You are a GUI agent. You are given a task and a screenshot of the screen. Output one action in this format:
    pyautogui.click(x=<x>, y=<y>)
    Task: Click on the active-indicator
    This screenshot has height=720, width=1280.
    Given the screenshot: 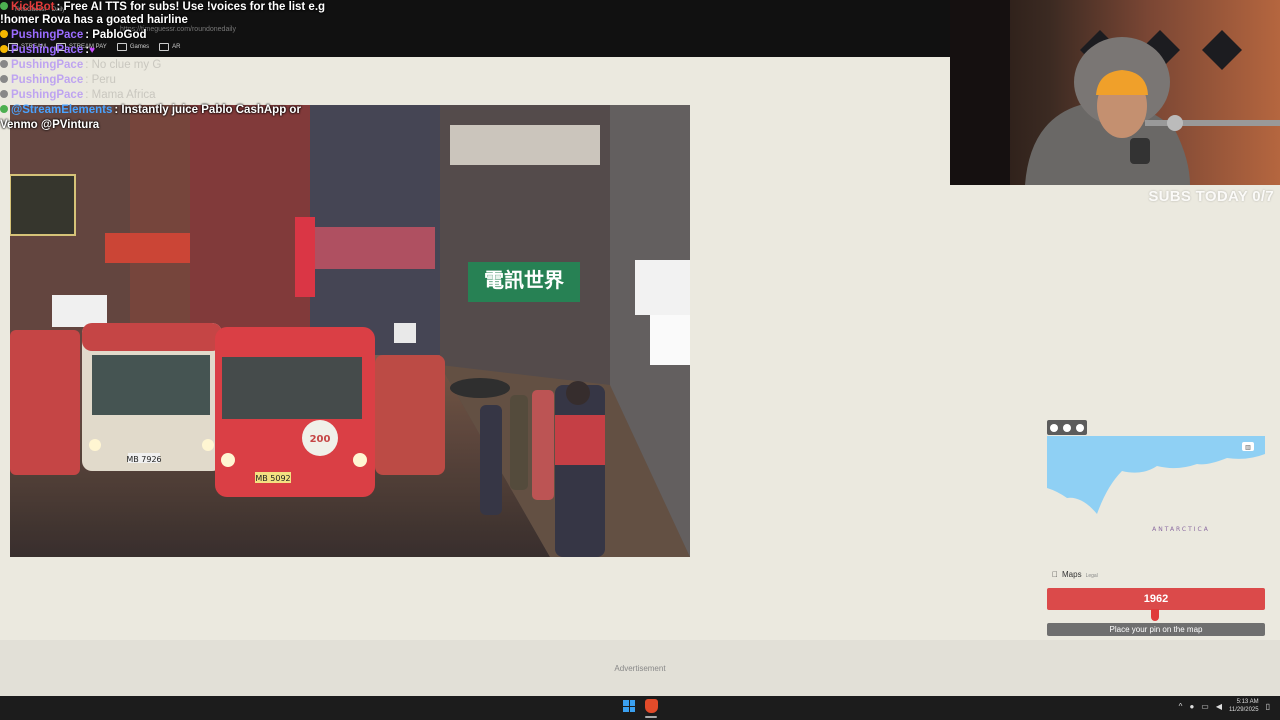 What is the action you would take?
    pyautogui.click(x=651, y=717)
    